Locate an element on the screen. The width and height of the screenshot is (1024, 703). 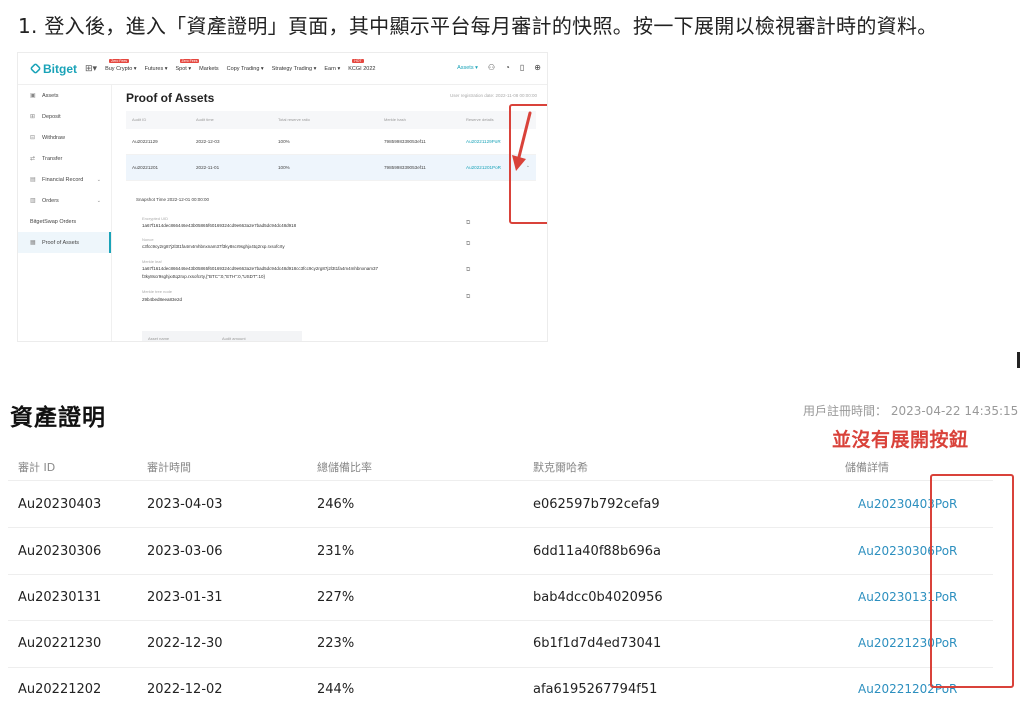
nav-label: Buy Crypto ▾ is located at coordinates (121, 68).